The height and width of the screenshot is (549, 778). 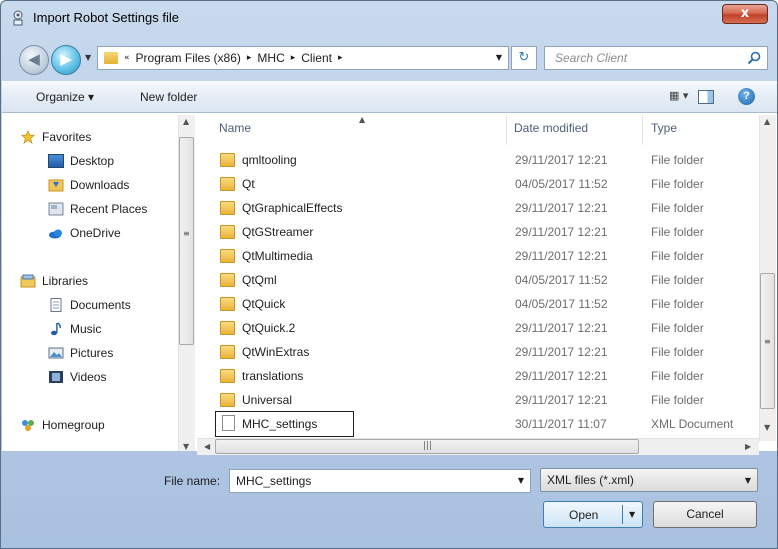 What do you see at coordinates (551, 128) in the screenshot?
I see `column-header-date: Date modified` at bounding box center [551, 128].